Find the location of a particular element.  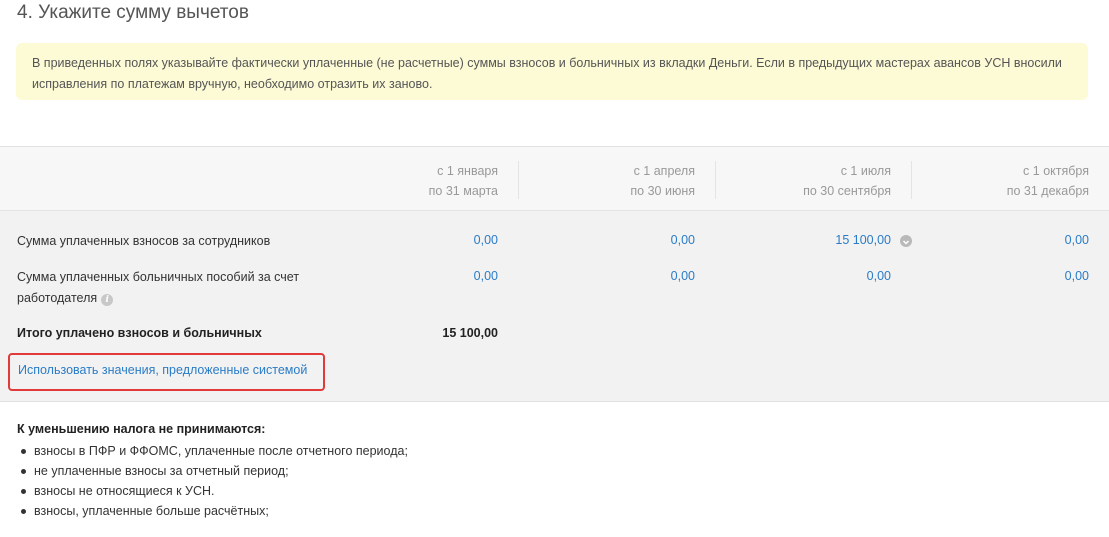

list-item: не уплаченные взносы за отчетный период; is located at coordinates (212, 471).